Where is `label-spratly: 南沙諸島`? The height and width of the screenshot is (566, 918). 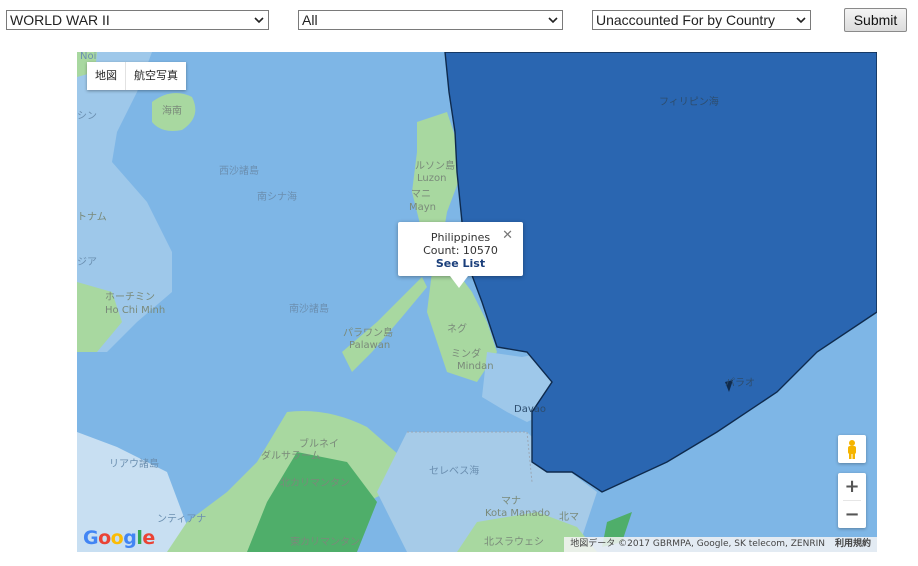
label-spratly: 南沙諸島 is located at coordinates (309, 308).